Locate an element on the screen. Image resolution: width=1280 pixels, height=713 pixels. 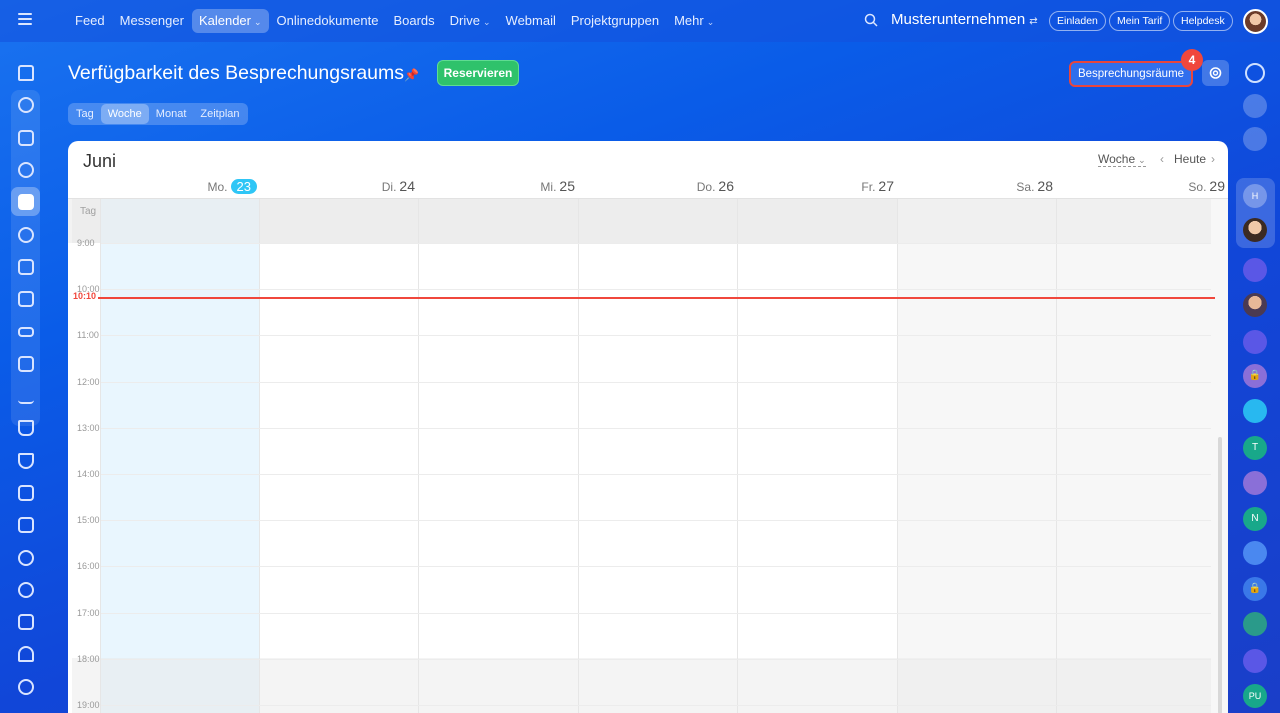
day-header: Do. 26 is located at coordinates (656, 187).